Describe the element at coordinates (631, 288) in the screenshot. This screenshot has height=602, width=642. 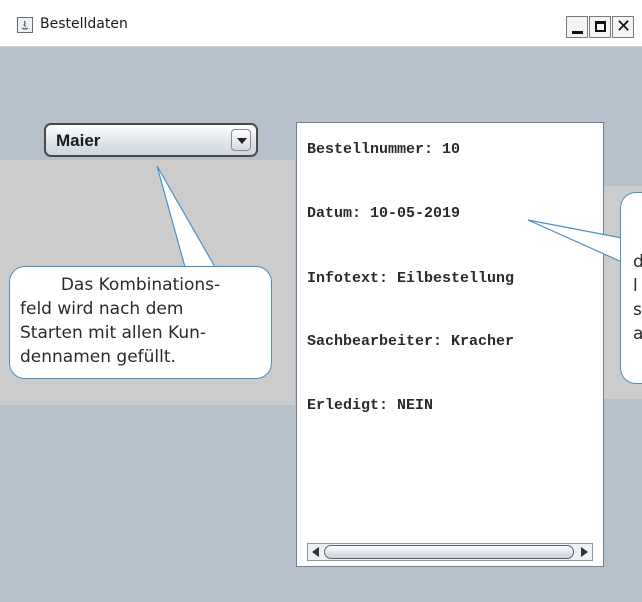
I see `textarea-callout: d l s a` at that location.